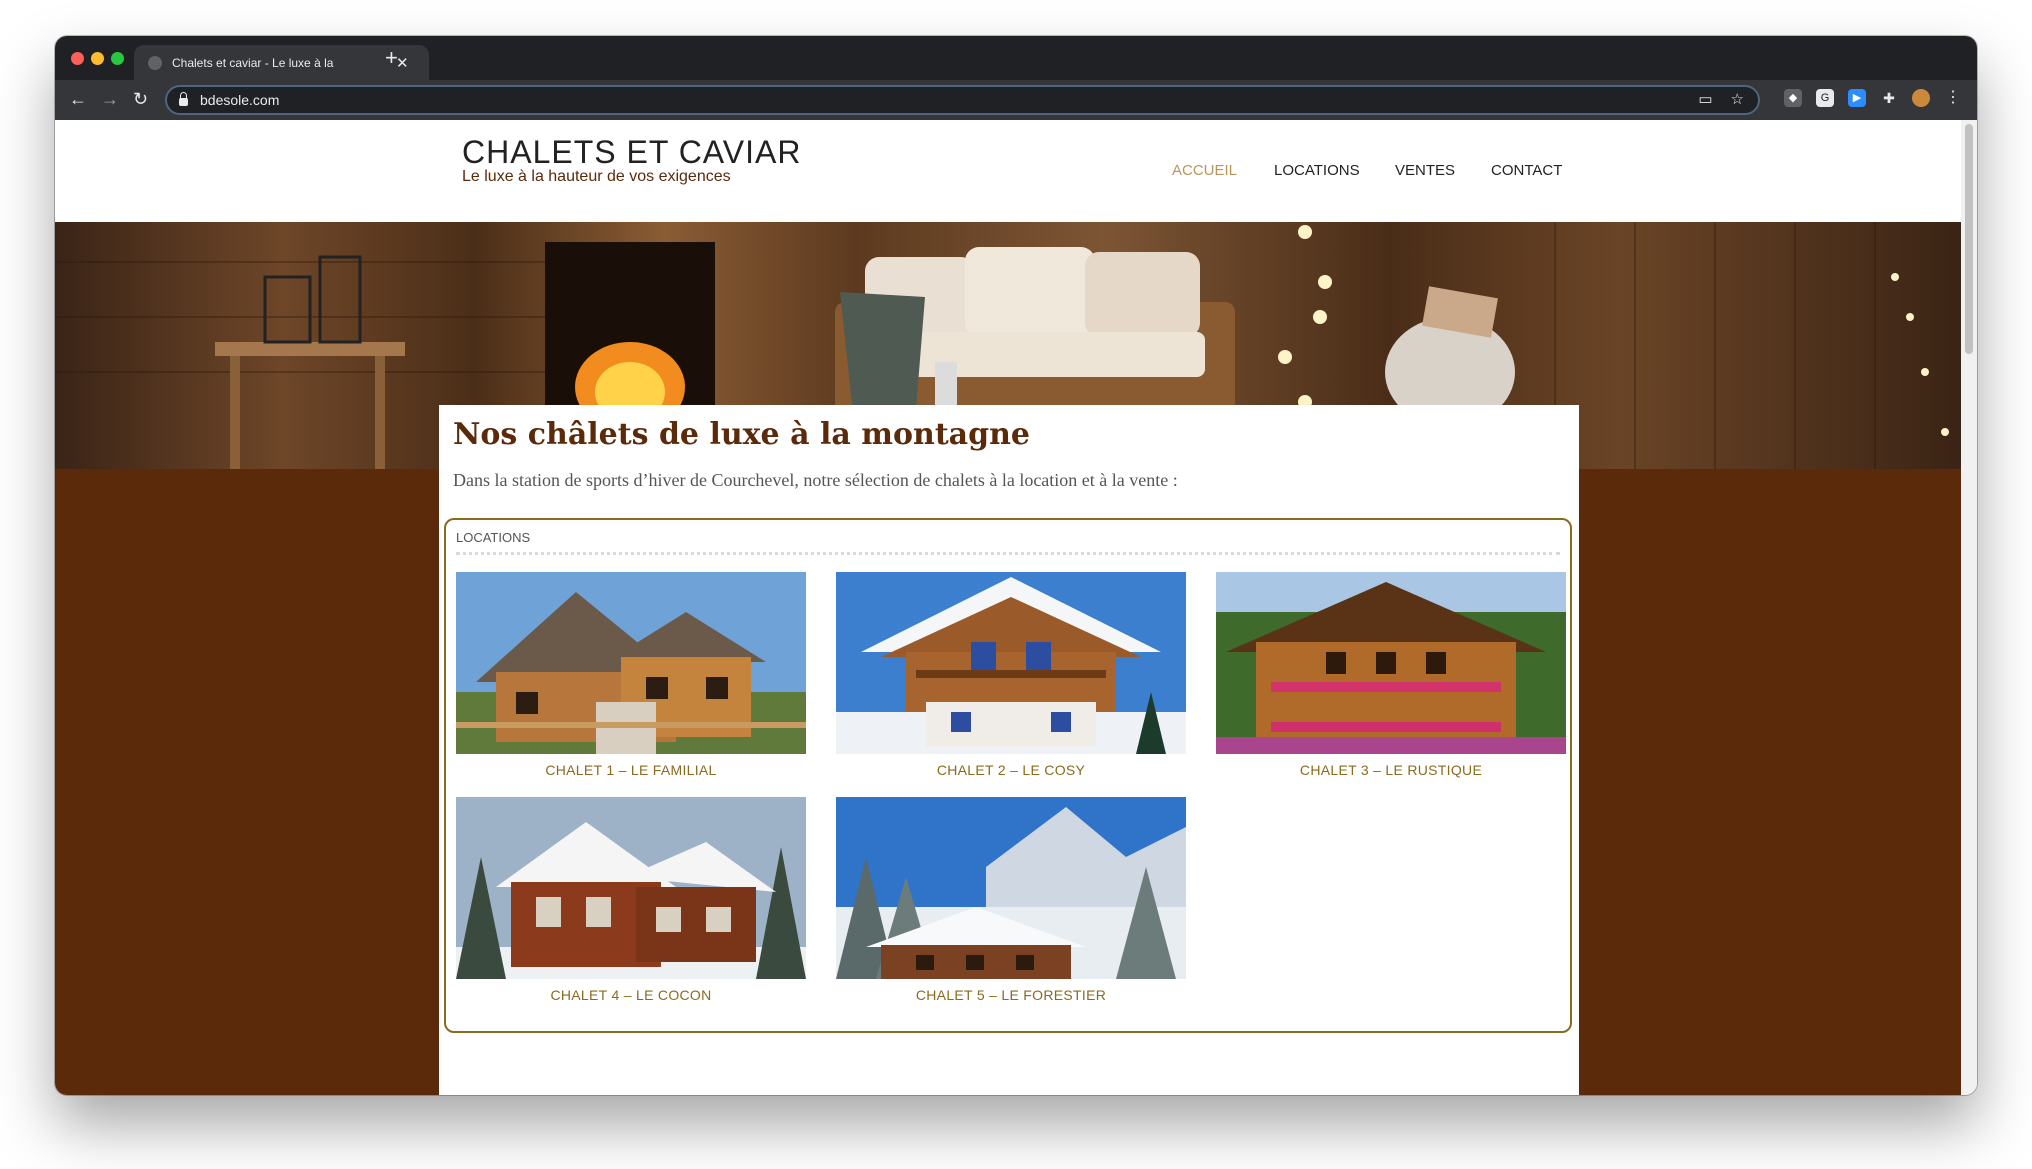 The width and height of the screenshot is (2032, 1169). Describe the element at coordinates (1825, 98) in the screenshot. I see `grammar-extension-icon: G` at that location.